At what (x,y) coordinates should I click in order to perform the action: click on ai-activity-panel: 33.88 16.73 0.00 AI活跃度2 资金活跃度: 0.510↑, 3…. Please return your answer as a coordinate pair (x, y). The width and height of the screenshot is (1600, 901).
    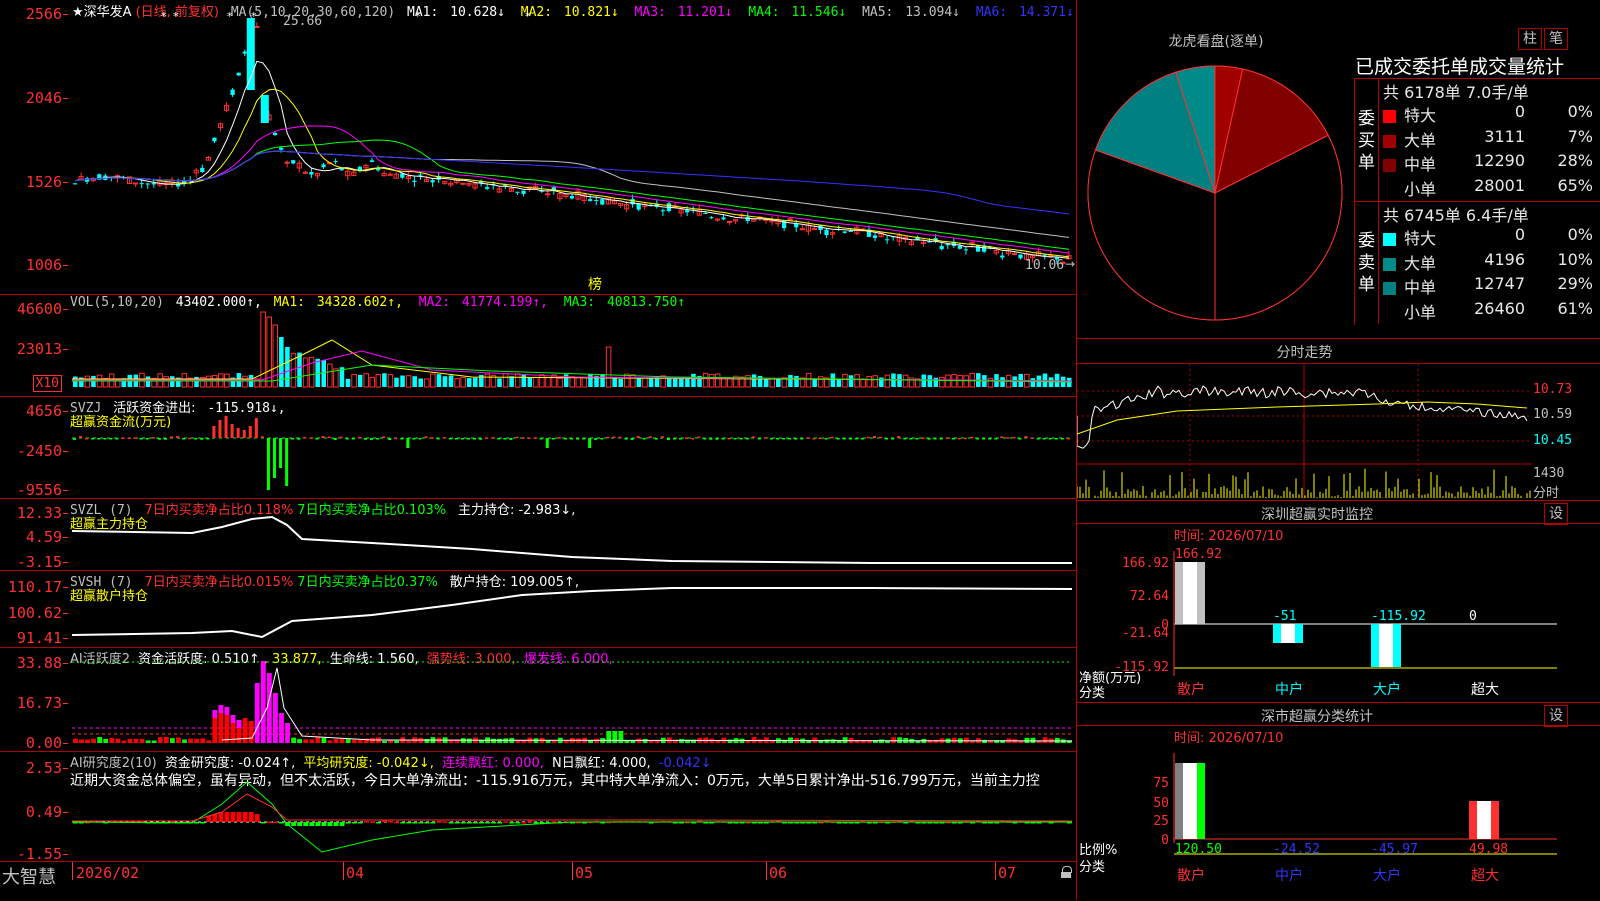
    Looking at the image, I should click on (538, 700).